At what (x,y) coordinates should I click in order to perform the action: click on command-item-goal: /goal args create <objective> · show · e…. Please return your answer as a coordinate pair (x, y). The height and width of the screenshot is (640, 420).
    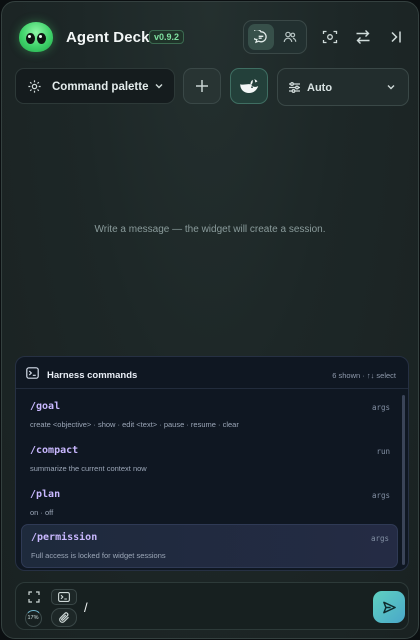
    Looking at the image, I should click on (209, 416).